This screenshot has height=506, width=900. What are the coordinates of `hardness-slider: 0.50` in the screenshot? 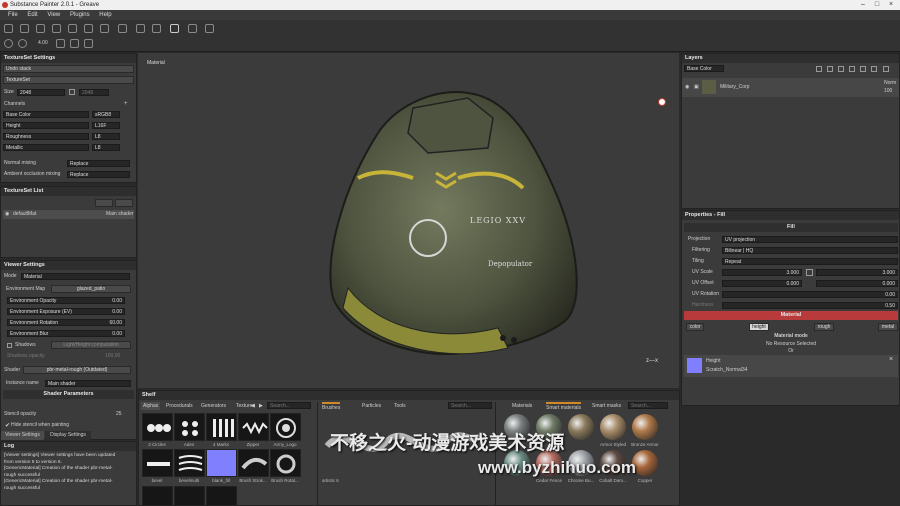 It's located at (810, 305).